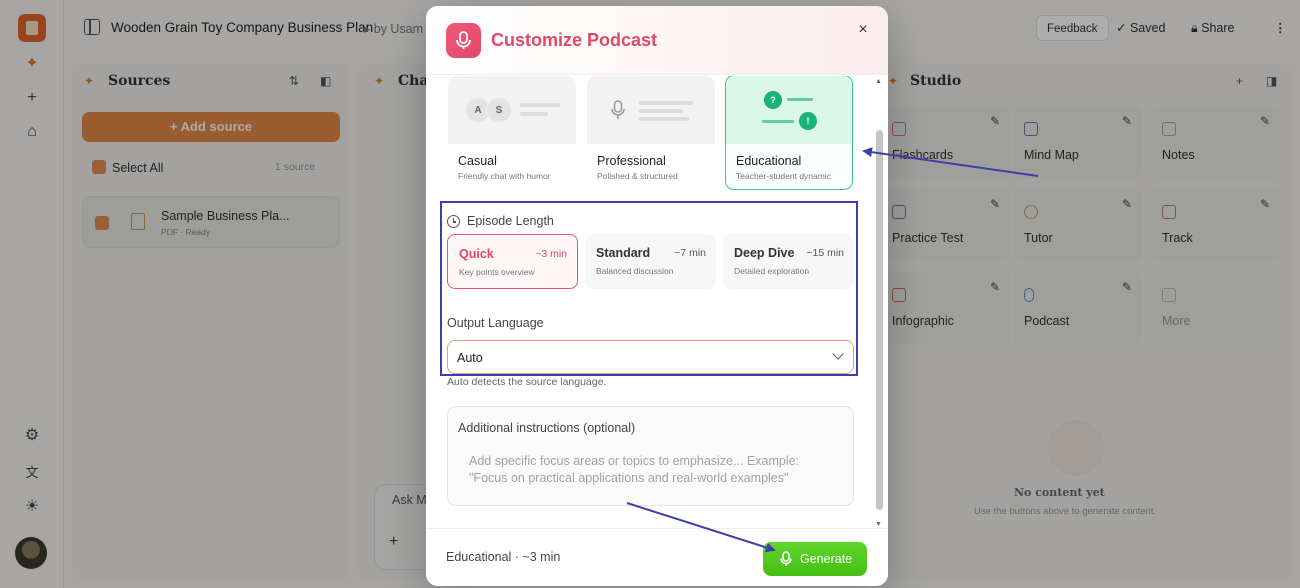 The image size is (1300, 588). I want to click on generate-button: Generate, so click(815, 559).